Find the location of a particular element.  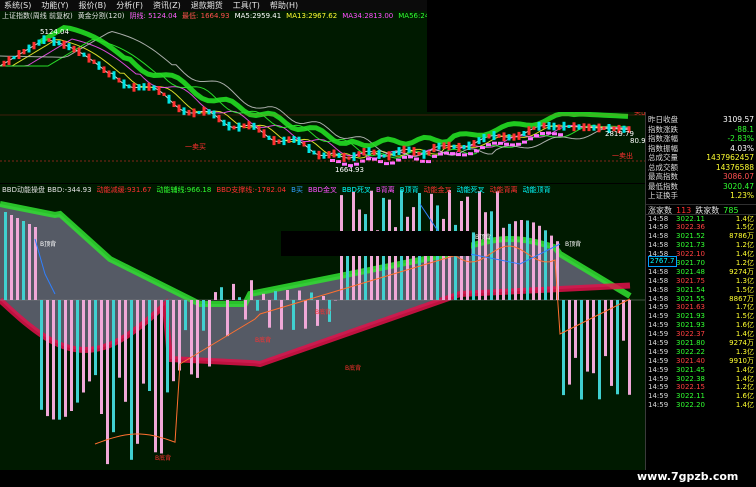

tick-volume: 1.7亿 is located at coordinates (744, 307).